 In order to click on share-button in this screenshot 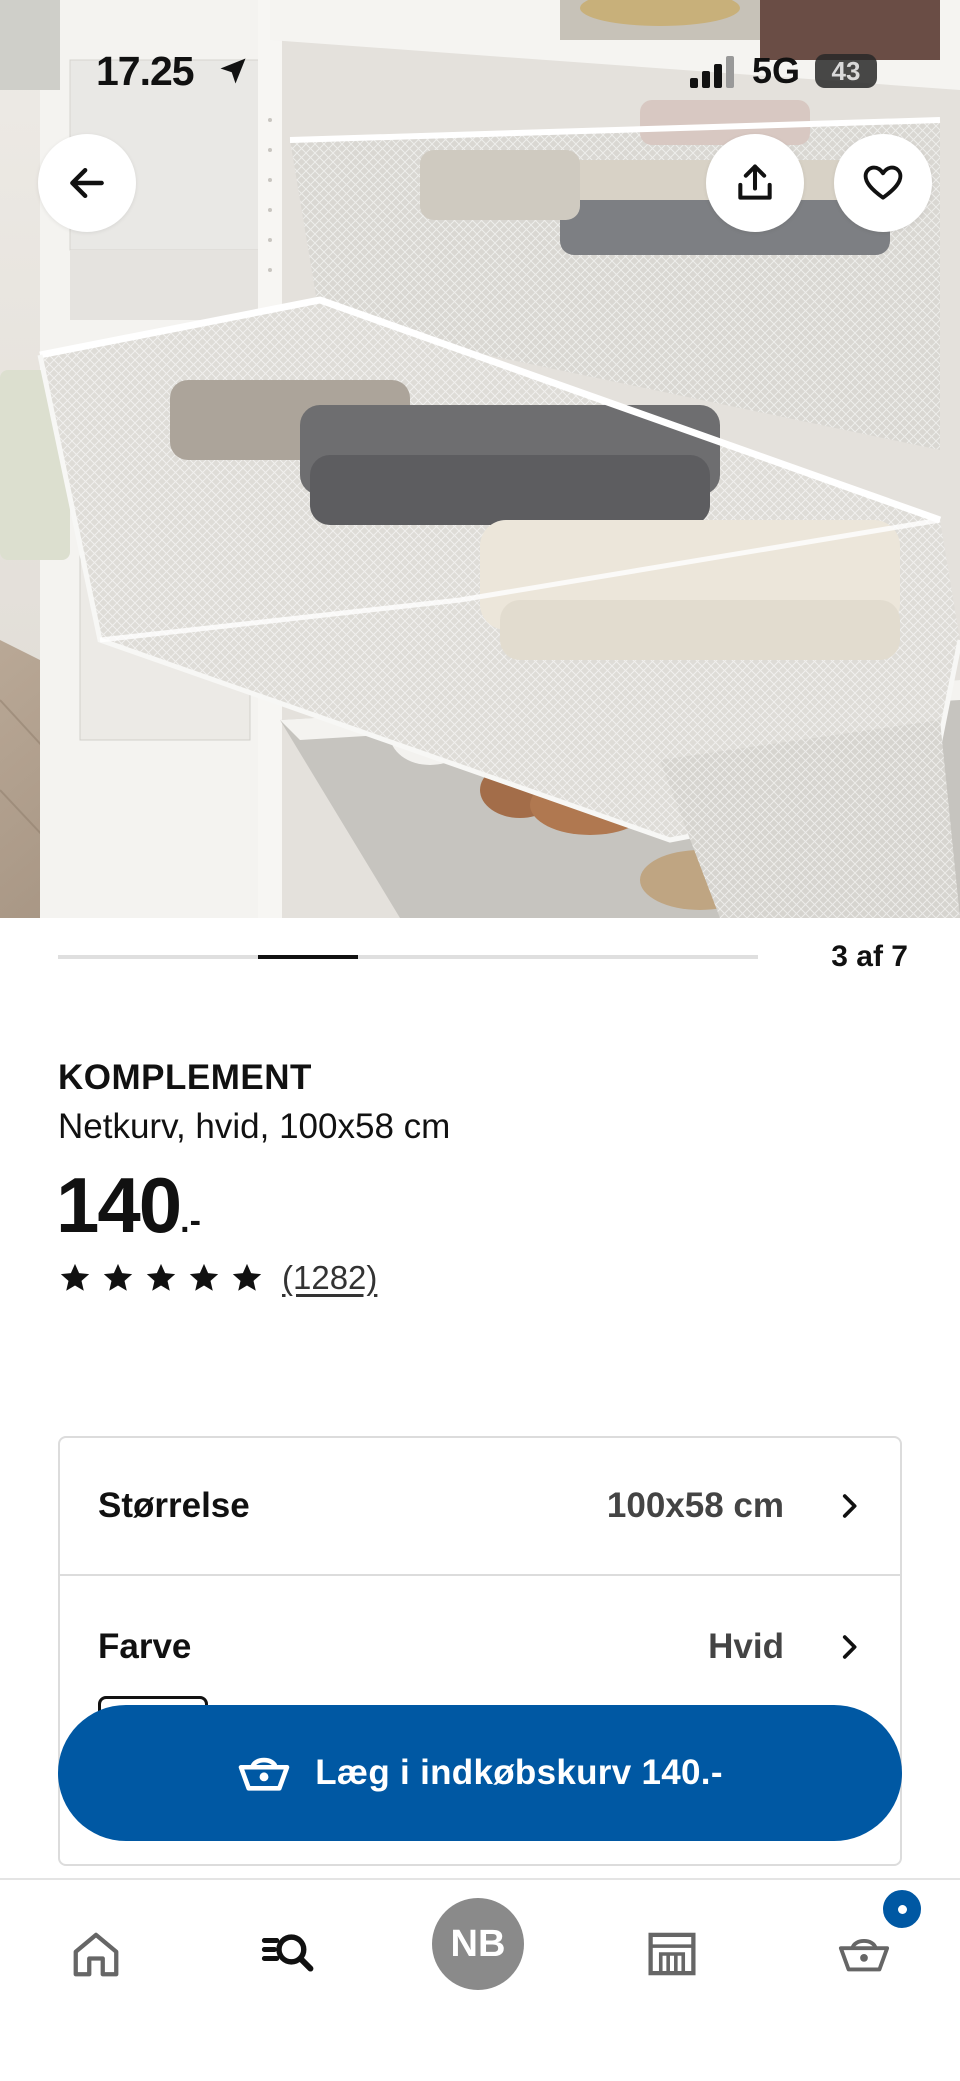, I will do `click(755, 183)`.